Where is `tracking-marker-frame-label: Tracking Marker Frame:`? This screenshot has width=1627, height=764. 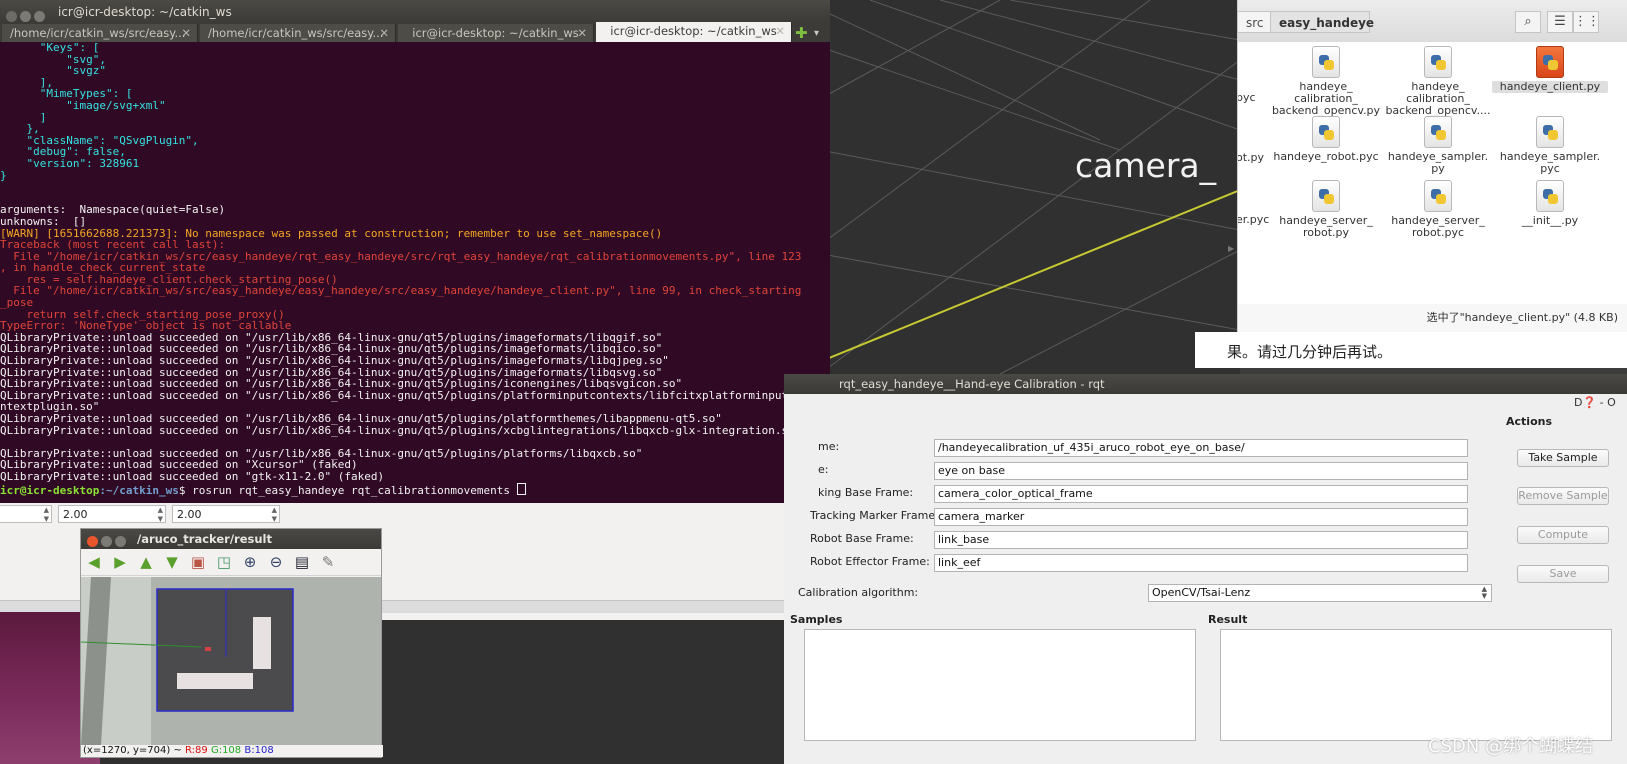
tracking-marker-frame-label: Tracking Marker Frame: is located at coordinates (874, 515).